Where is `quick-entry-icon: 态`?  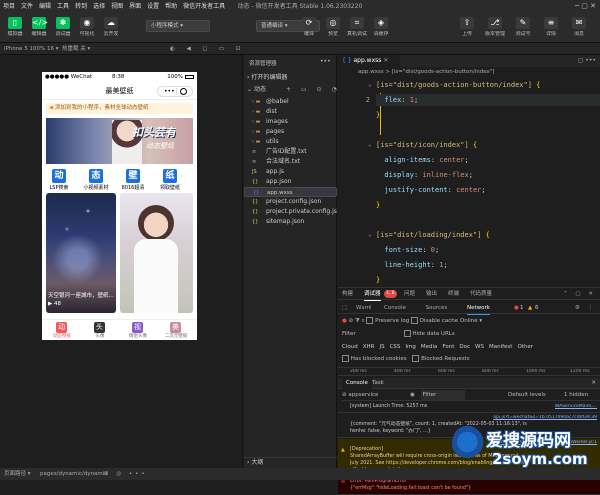 quick-entry-icon: 态 is located at coordinates (96, 176).